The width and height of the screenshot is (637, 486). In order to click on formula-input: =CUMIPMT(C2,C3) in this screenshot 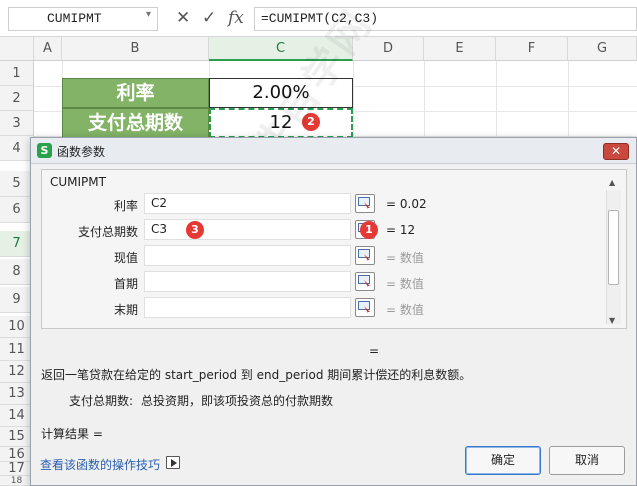, I will do `click(445, 19)`.